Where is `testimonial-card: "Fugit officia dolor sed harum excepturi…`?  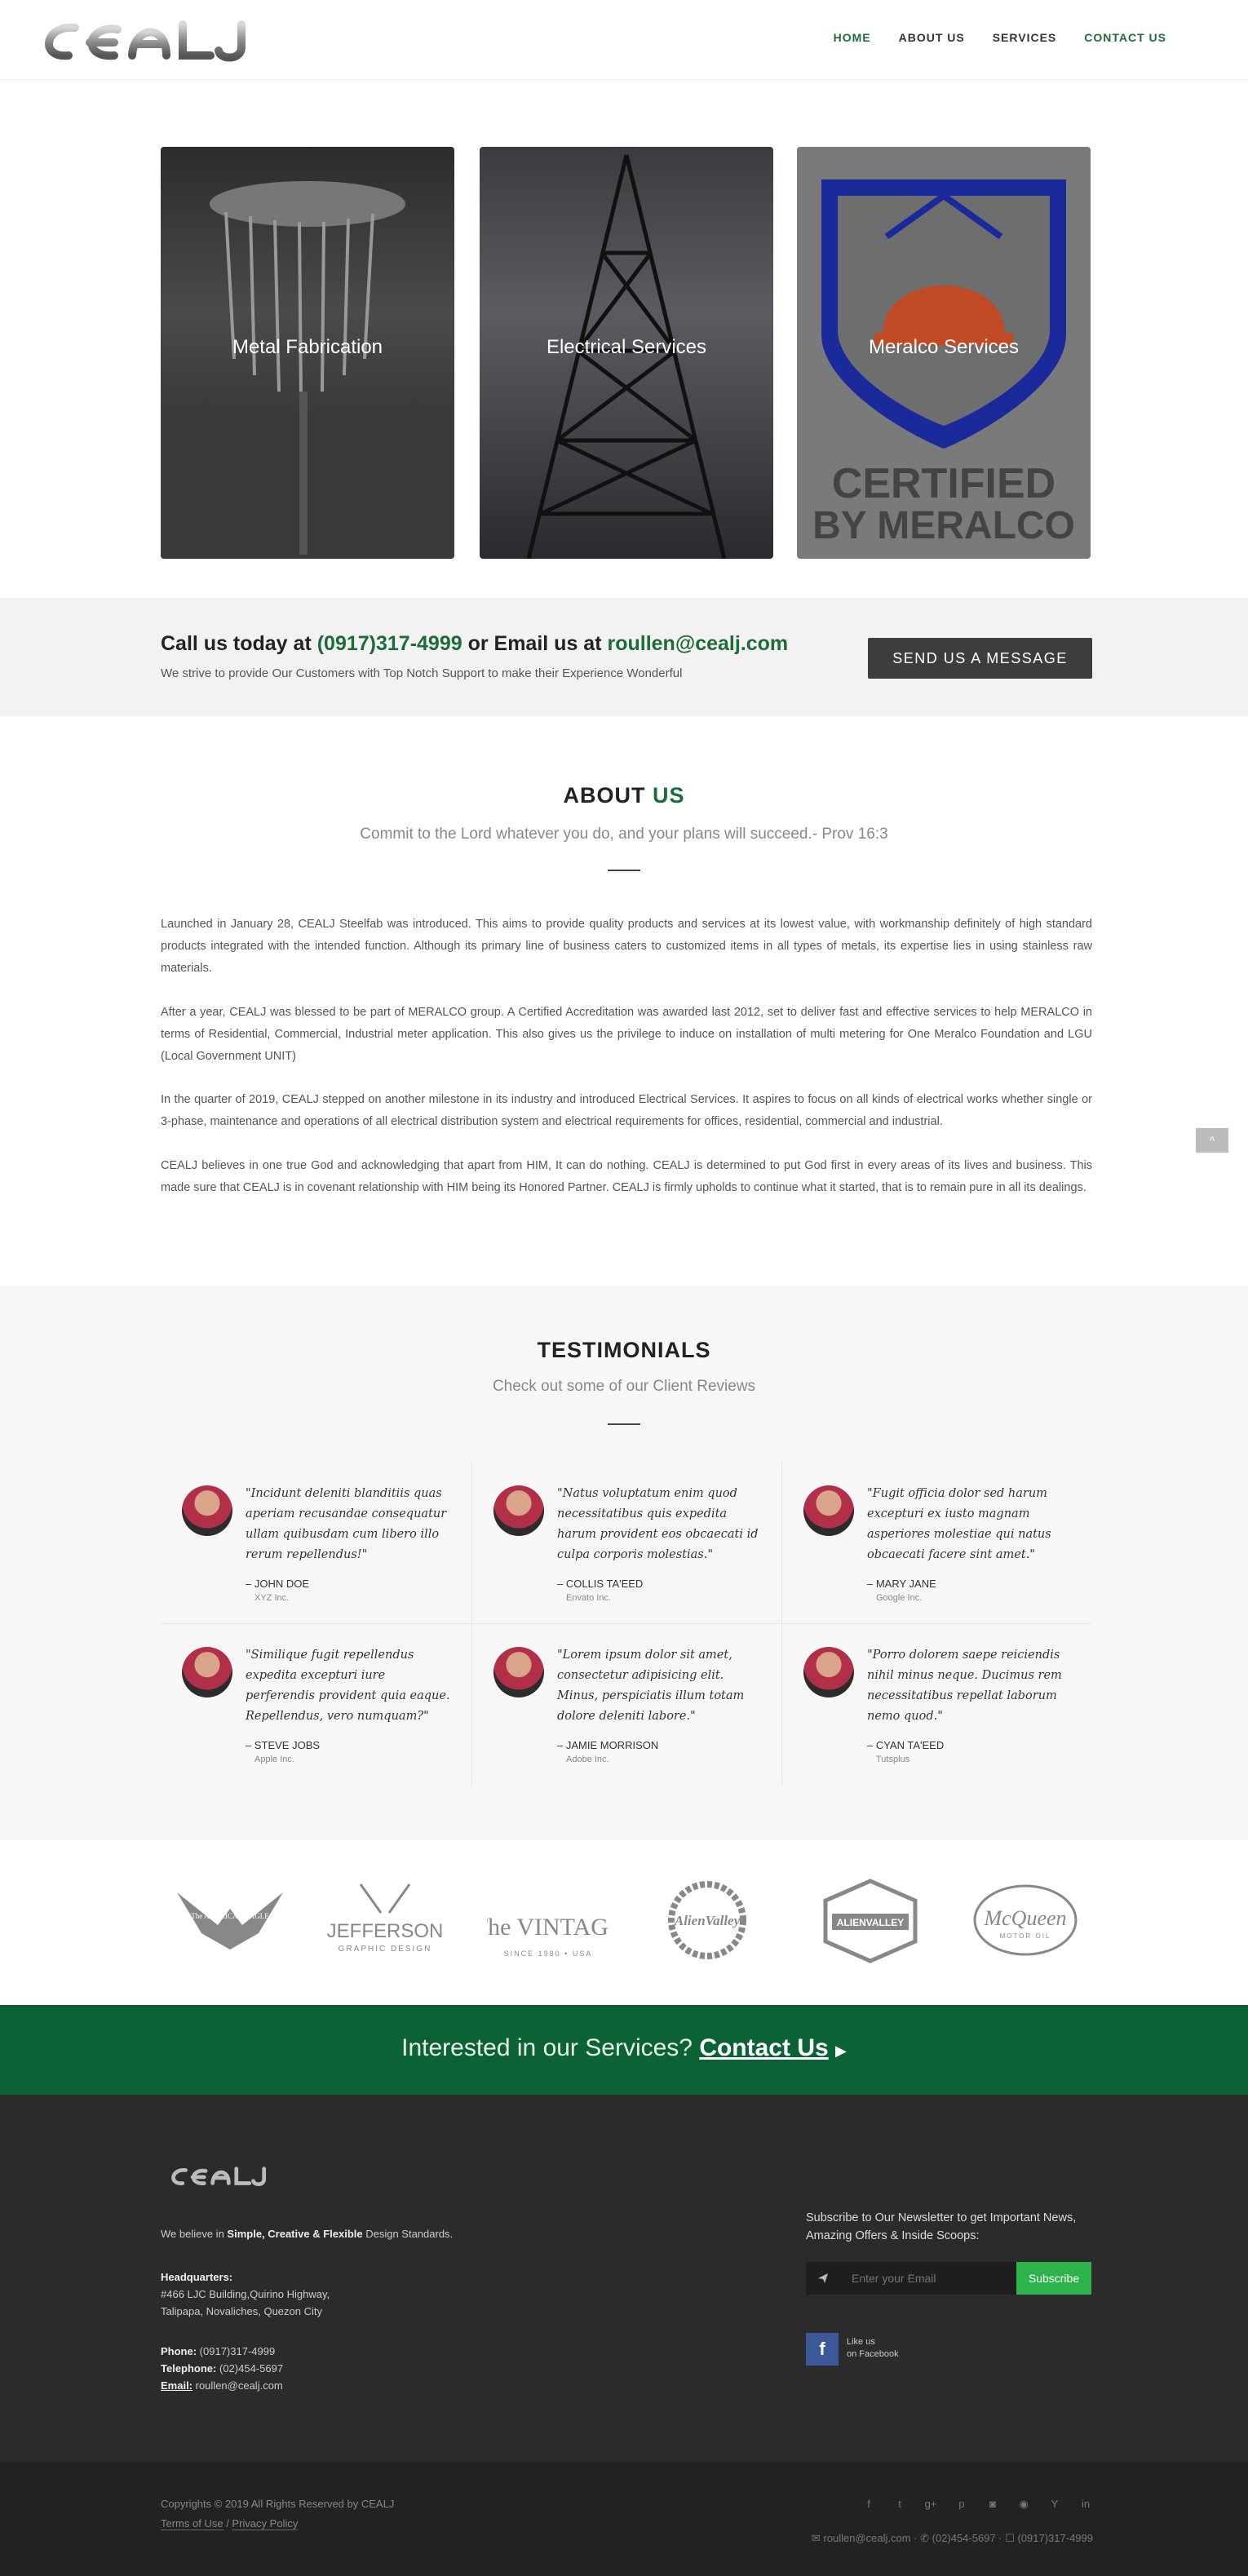 testimonial-card: "Fugit officia dolor sed harum excepturi… is located at coordinates (936, 1543).